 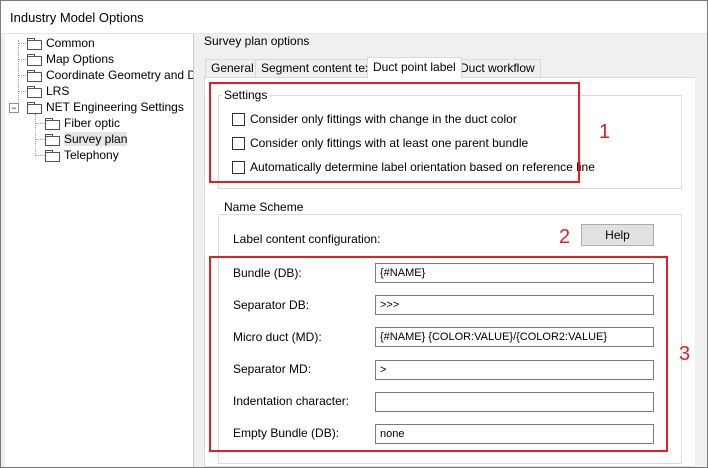 I want to click on panel-title: Survey plan options, so click(x=257, y=41).